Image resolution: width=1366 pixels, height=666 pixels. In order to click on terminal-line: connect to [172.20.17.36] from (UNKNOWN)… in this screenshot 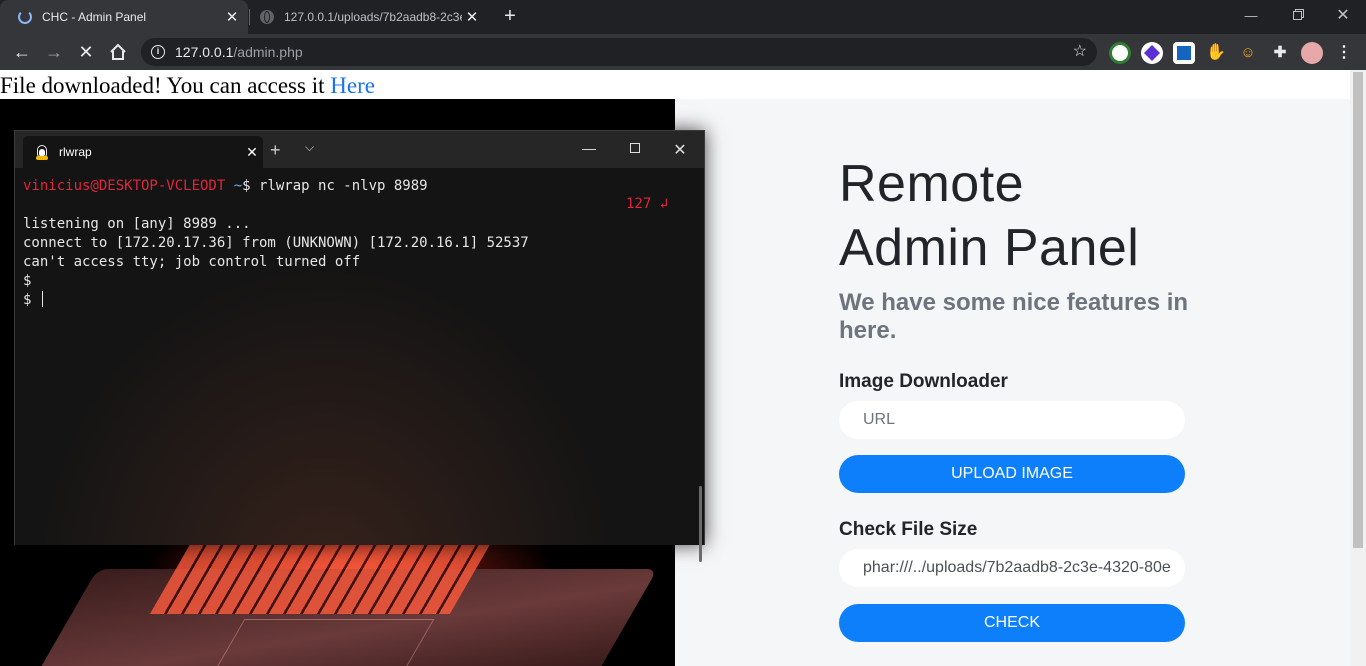, I will do `click(276, 243)`.